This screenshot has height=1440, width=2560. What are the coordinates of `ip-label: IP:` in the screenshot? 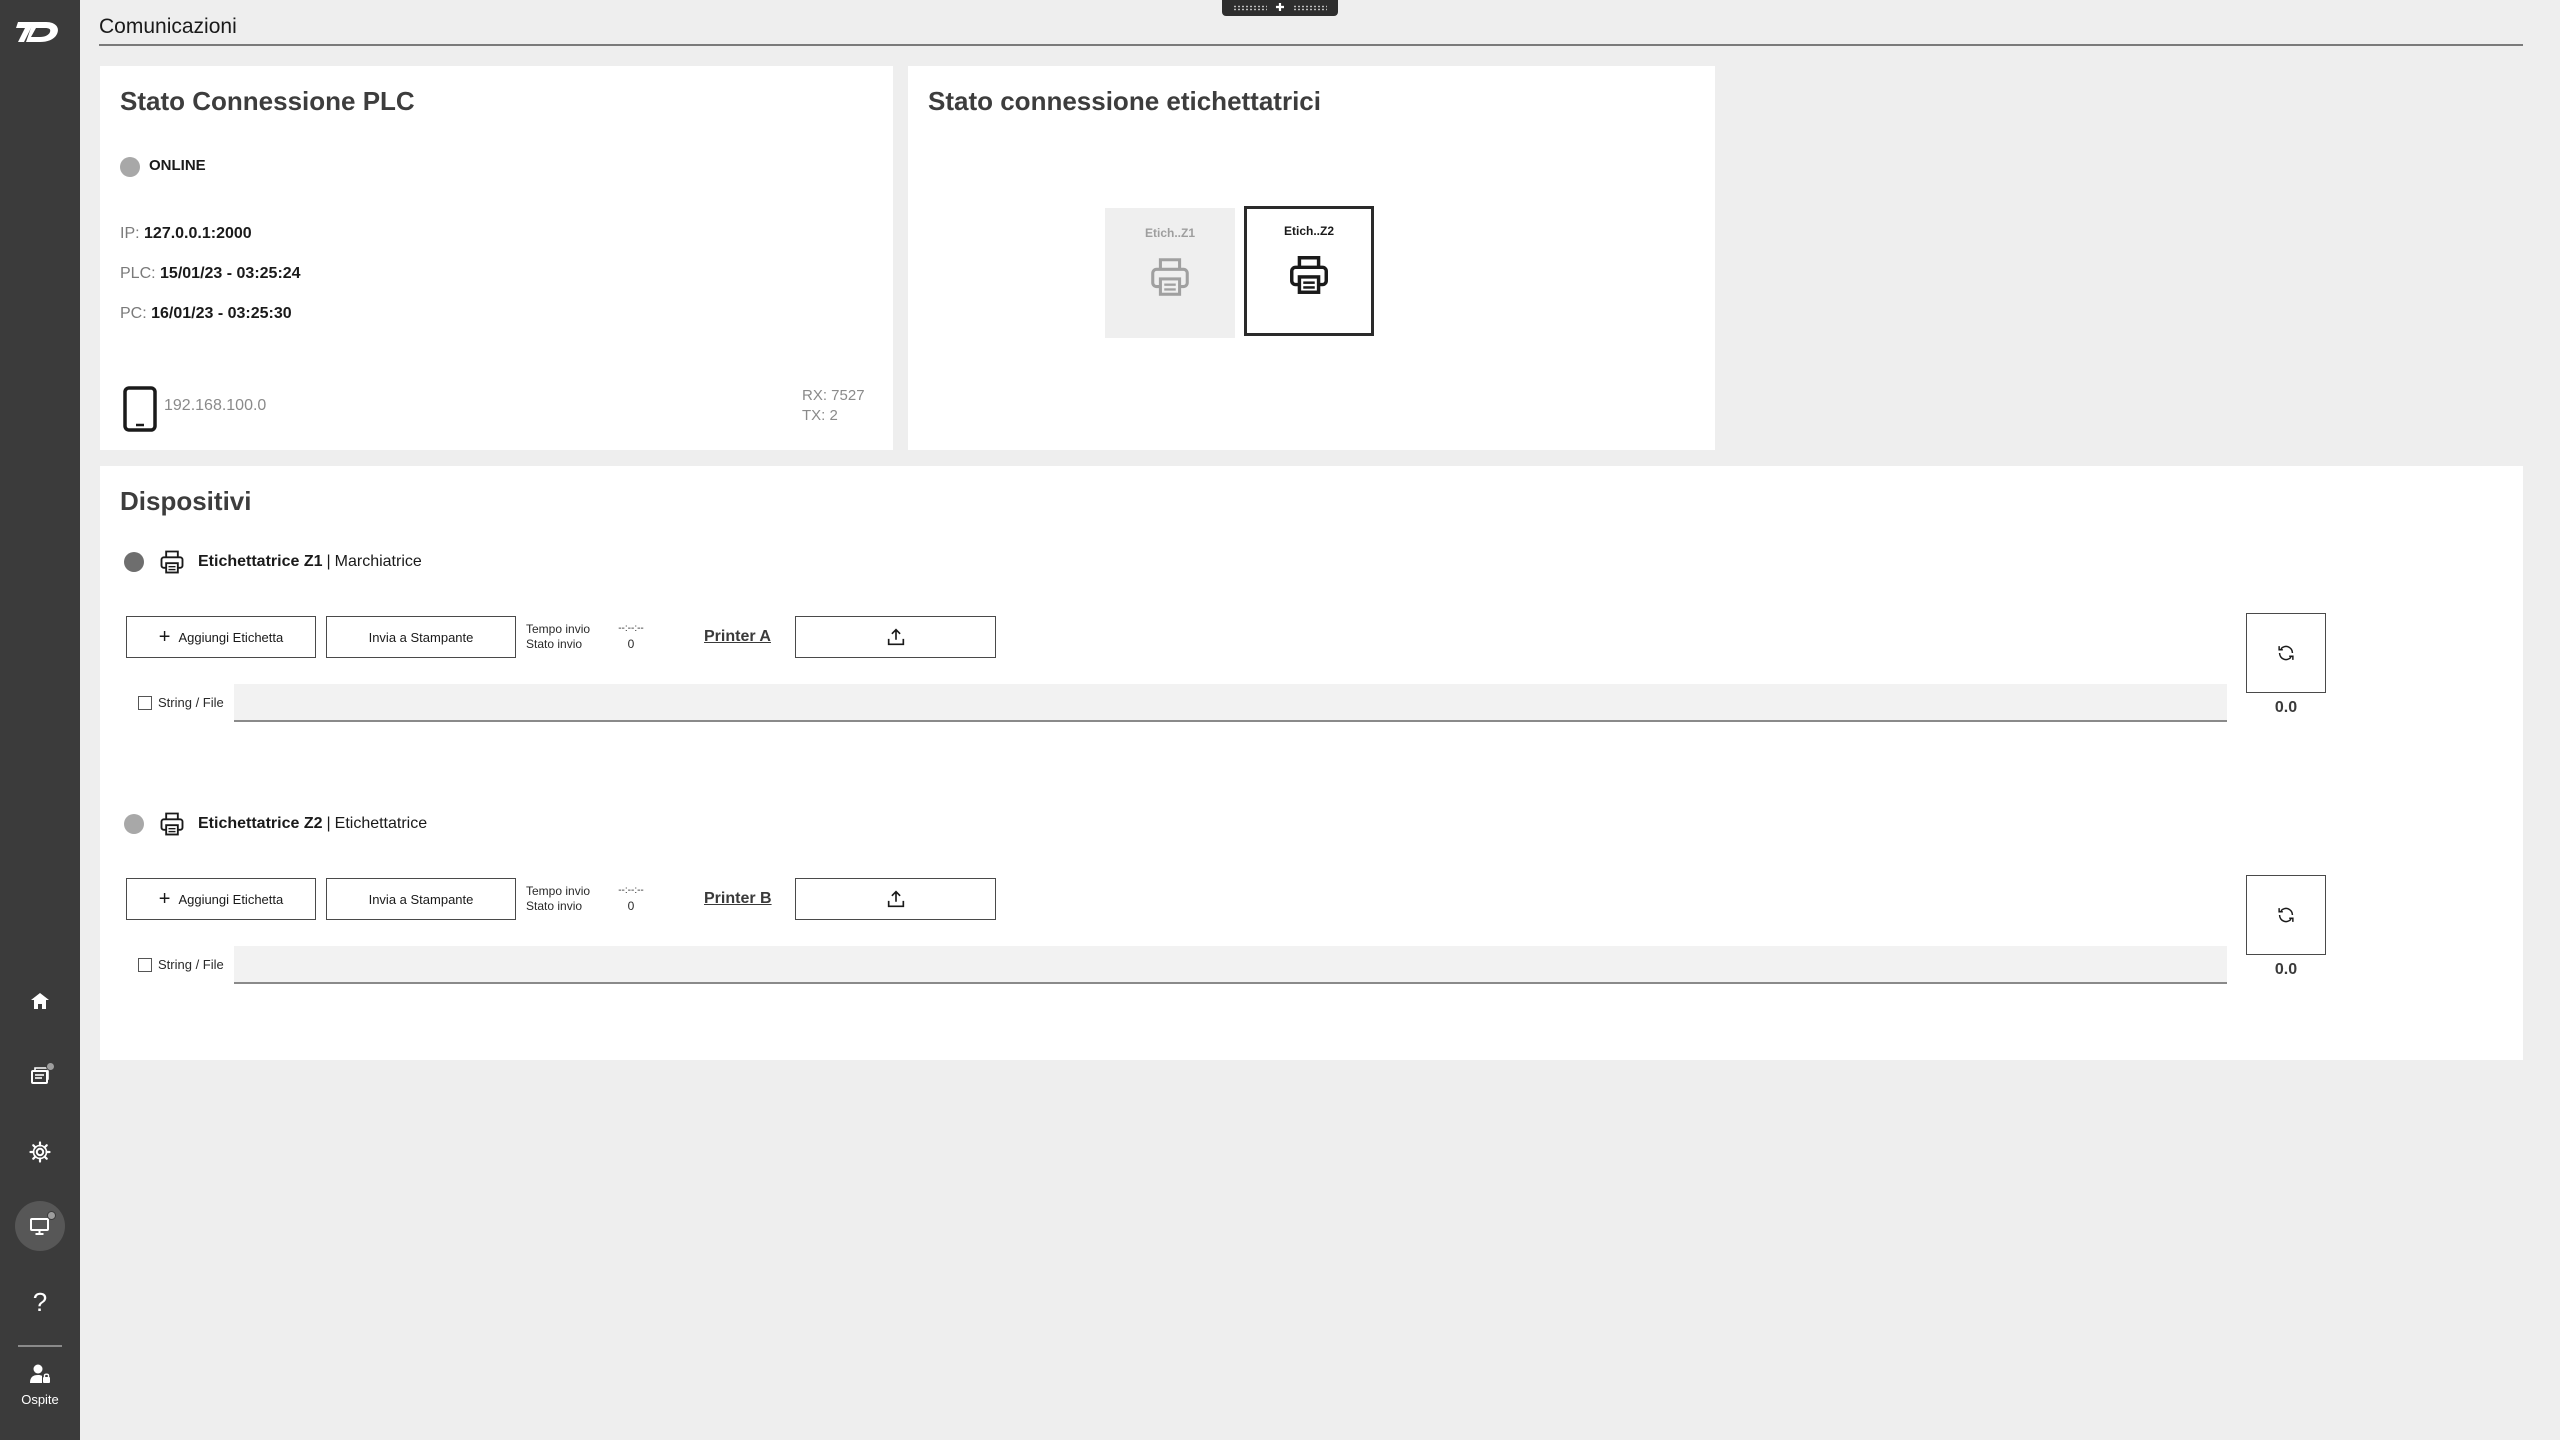 It's located at (130, 233).